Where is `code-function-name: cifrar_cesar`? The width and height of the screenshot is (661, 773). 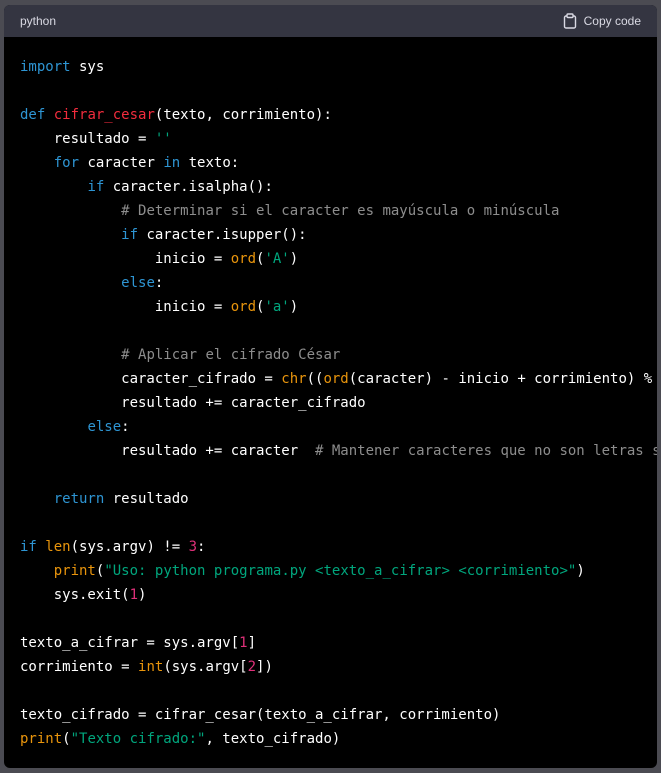 code-function-name: cifrar_cesar is located at coordinates (104, 115).